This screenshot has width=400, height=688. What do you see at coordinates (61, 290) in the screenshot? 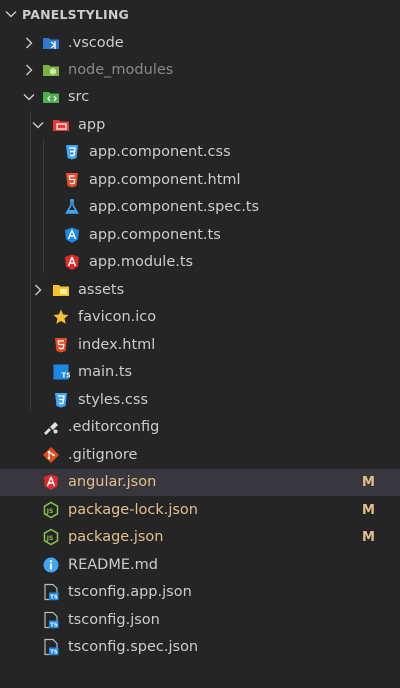
I see `assets-folder-icon` at bounding box center [61, 290].